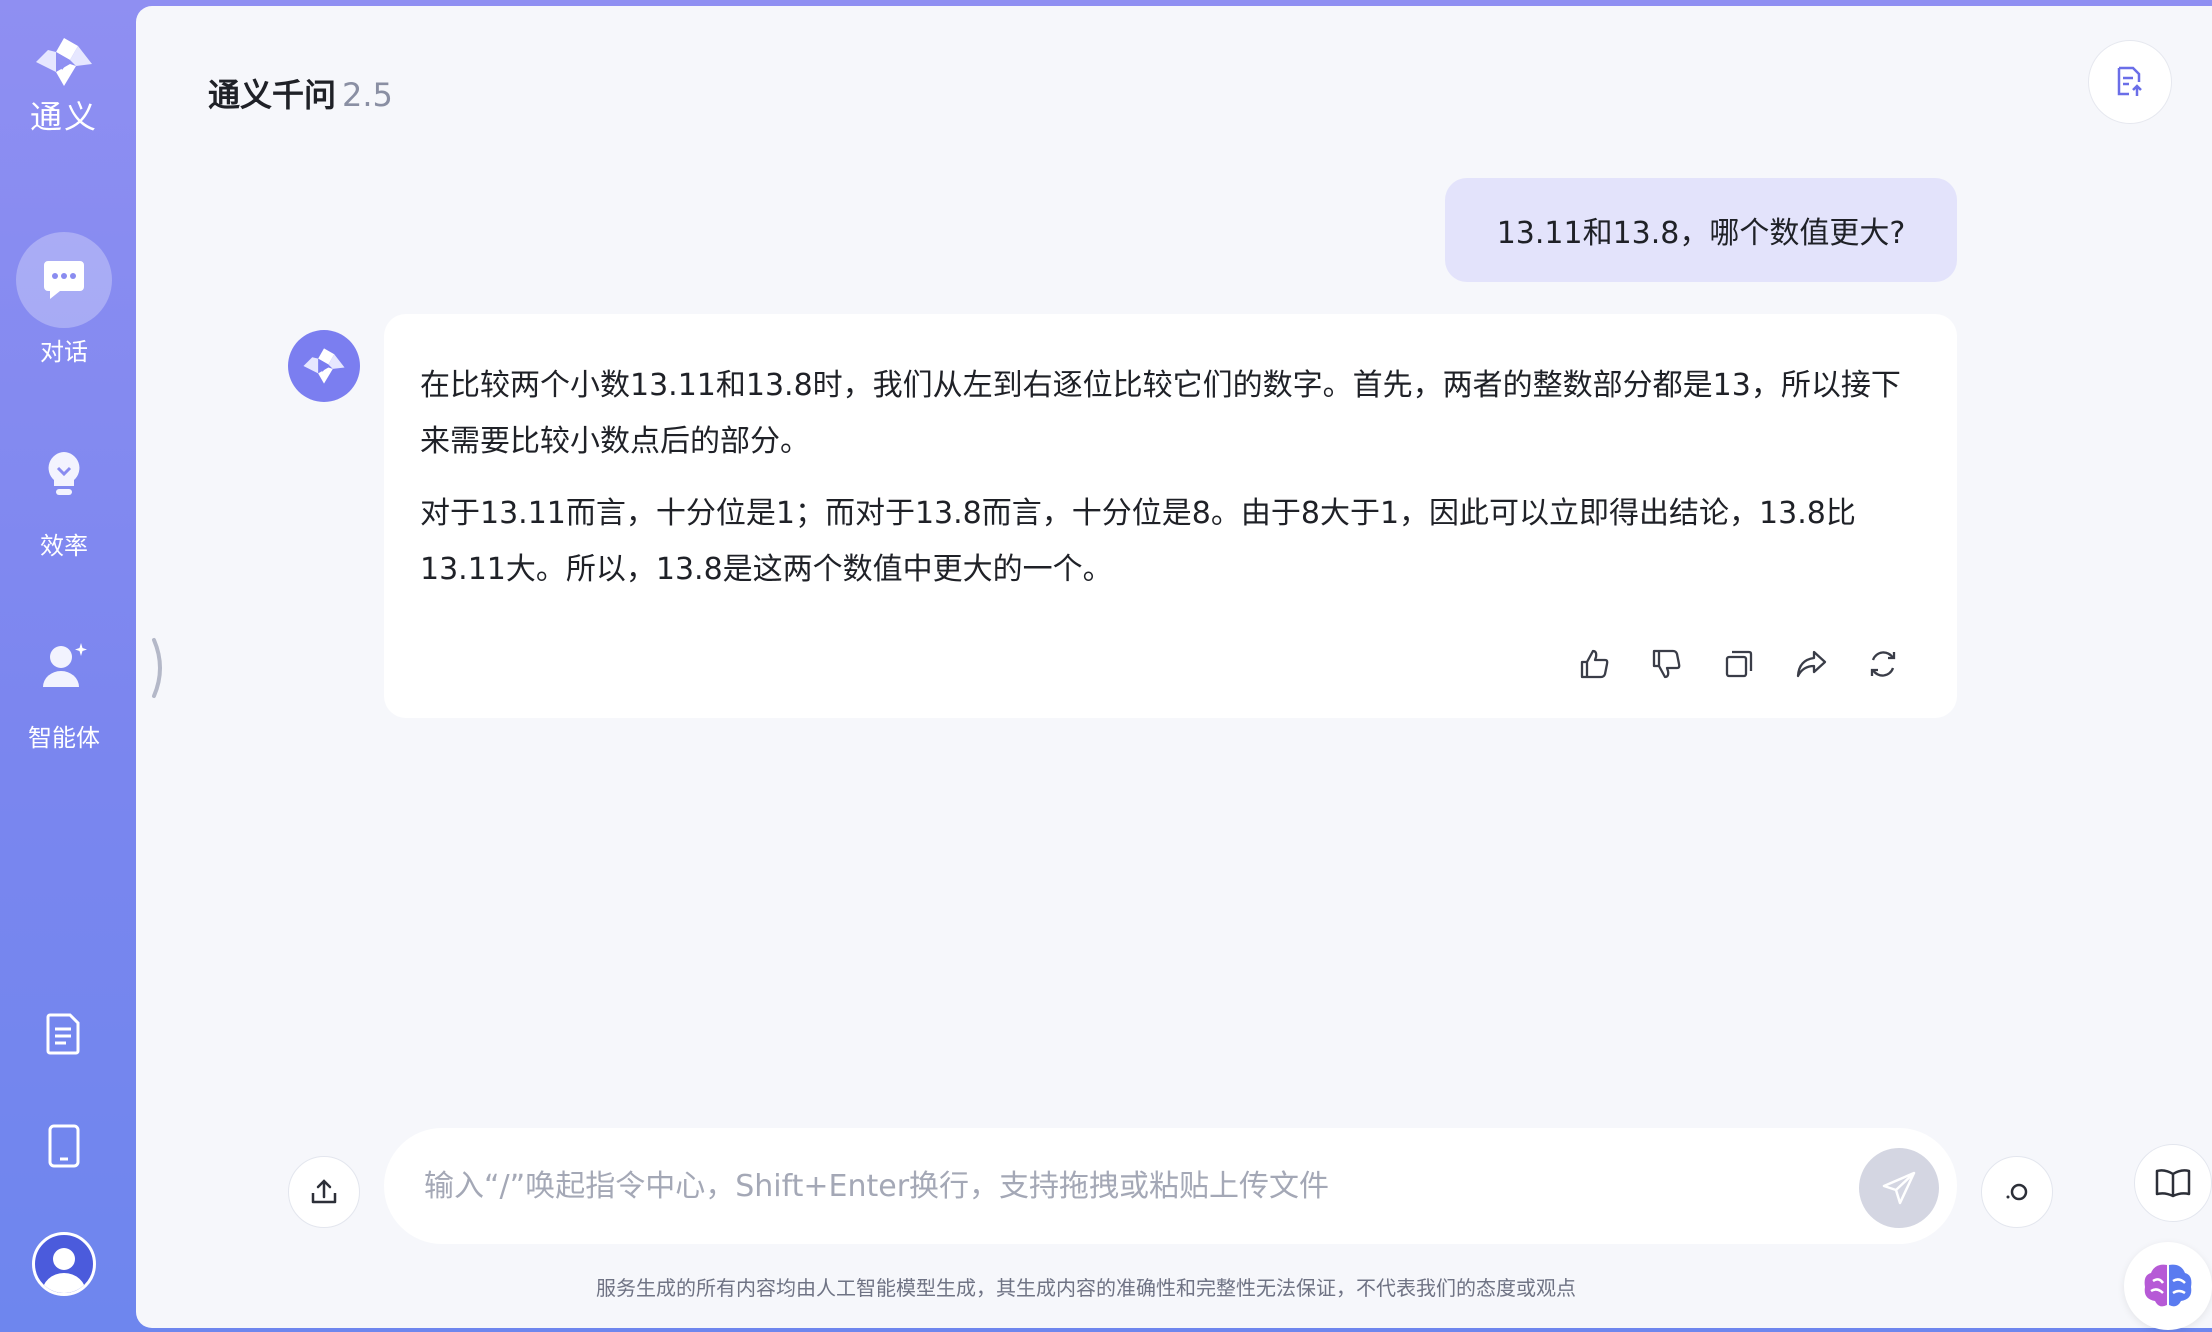 Image resolution: width=2212 pixels, height=1332 pixels. Describe the element at coordinates (64, 87) in the screenshot. I see `app-logo: 通义` at that location.